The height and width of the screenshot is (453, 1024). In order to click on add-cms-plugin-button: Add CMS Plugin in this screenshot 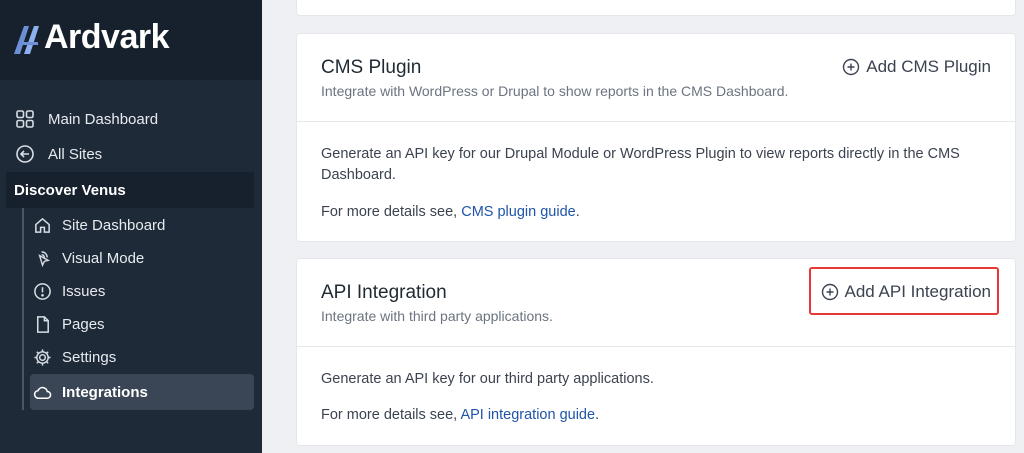, I will do `click(916, 67)`.